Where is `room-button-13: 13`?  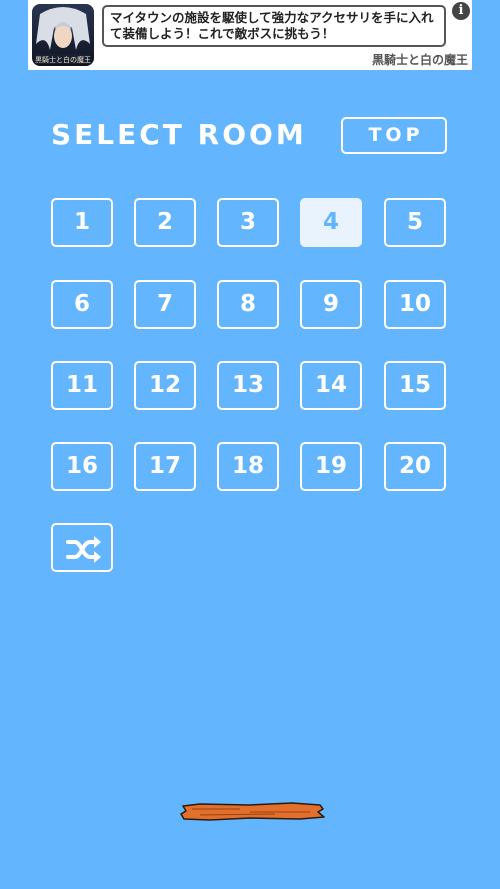
room-button-13: 13 is located at coordinates (248, 385).